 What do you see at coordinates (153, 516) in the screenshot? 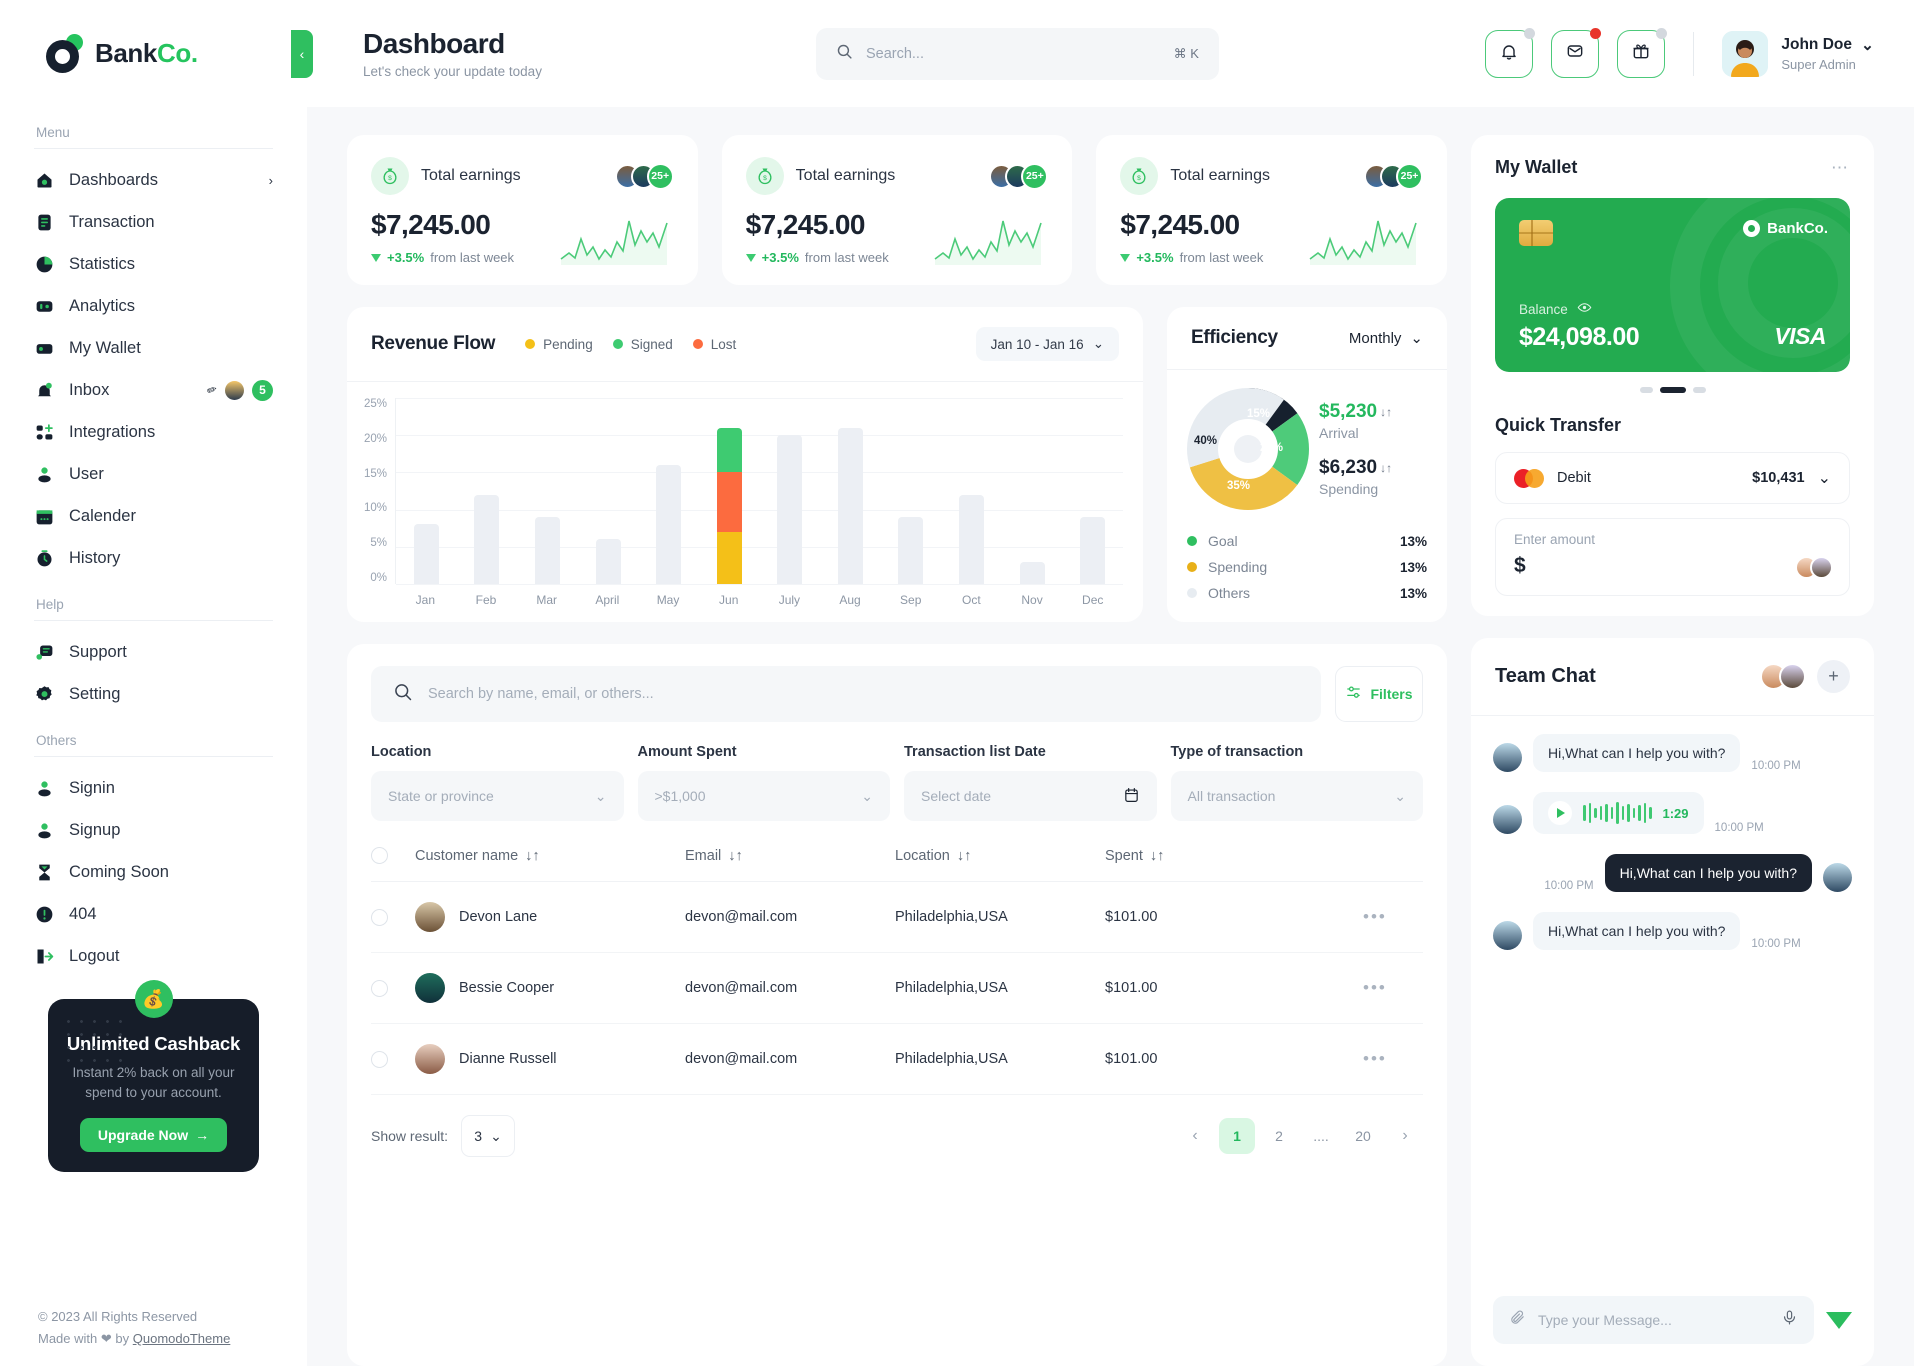
I see `sidebar-item-calender: Calender` at bounding box center [153, 516].